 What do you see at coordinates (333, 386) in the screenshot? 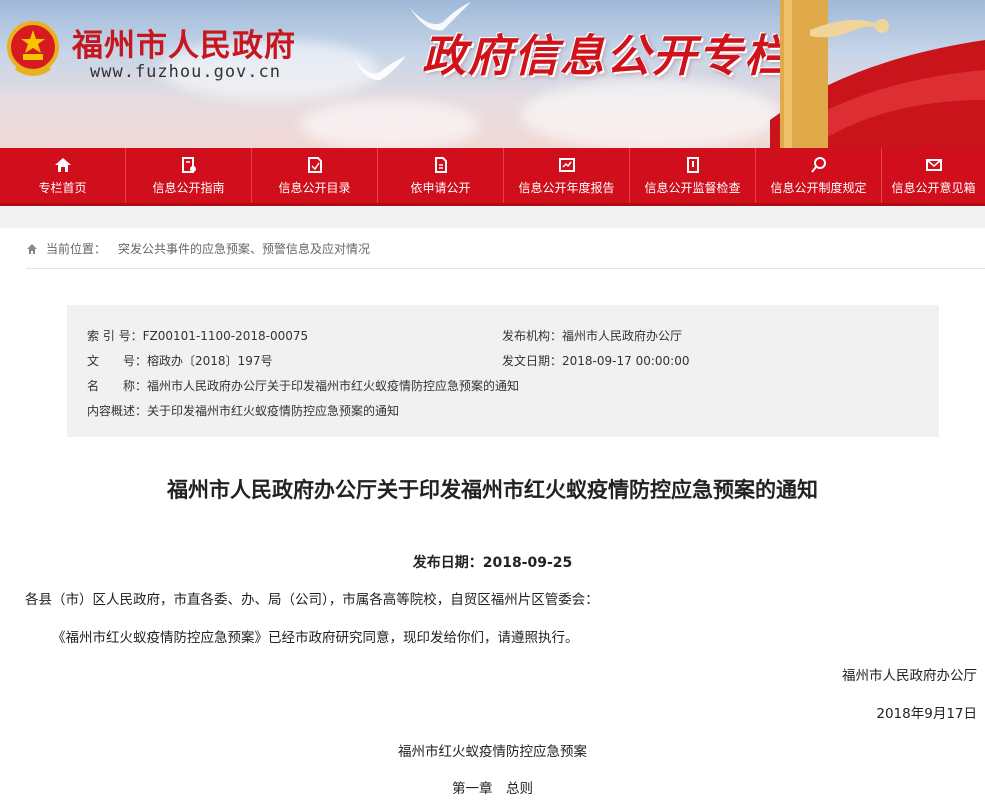
I see `meta-name-value: 福州市人民政府办公厅关于印发福州市红火蚁疫情防控应急预案的通知` at bounding box center [333, 386].